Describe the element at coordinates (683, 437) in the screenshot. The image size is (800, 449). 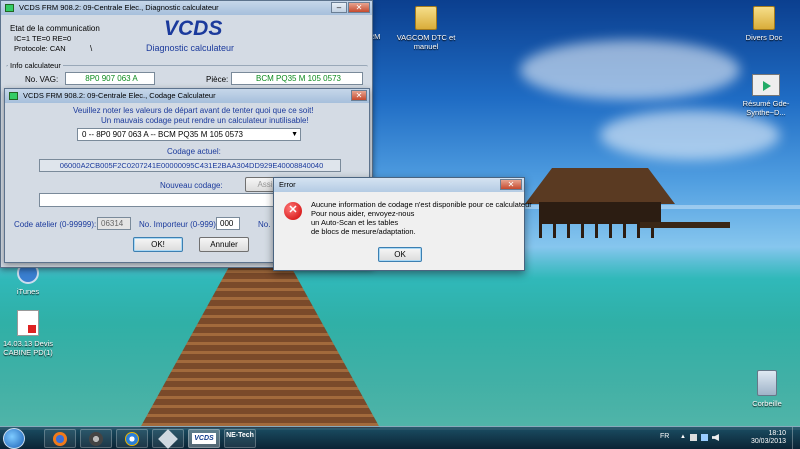
I see `tray-arrow-icon: ▲` at that location.